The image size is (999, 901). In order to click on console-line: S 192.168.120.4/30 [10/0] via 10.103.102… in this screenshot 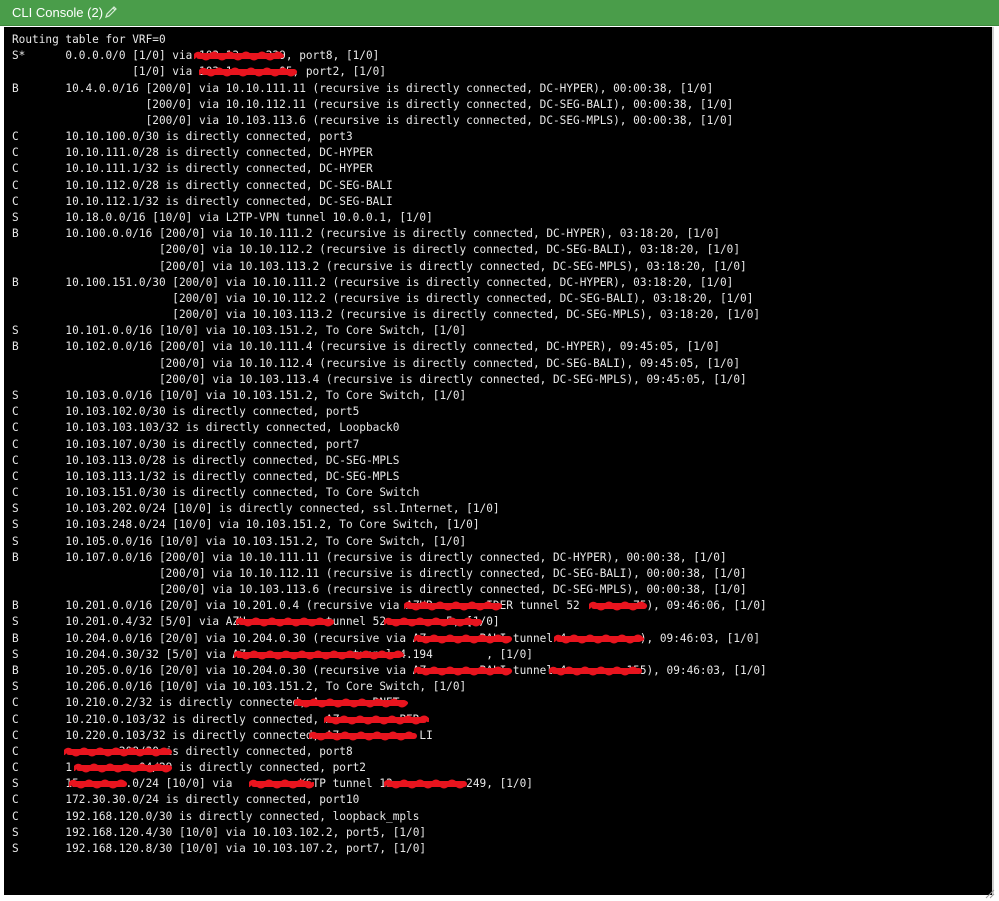, I will do `click(219, 832)`.